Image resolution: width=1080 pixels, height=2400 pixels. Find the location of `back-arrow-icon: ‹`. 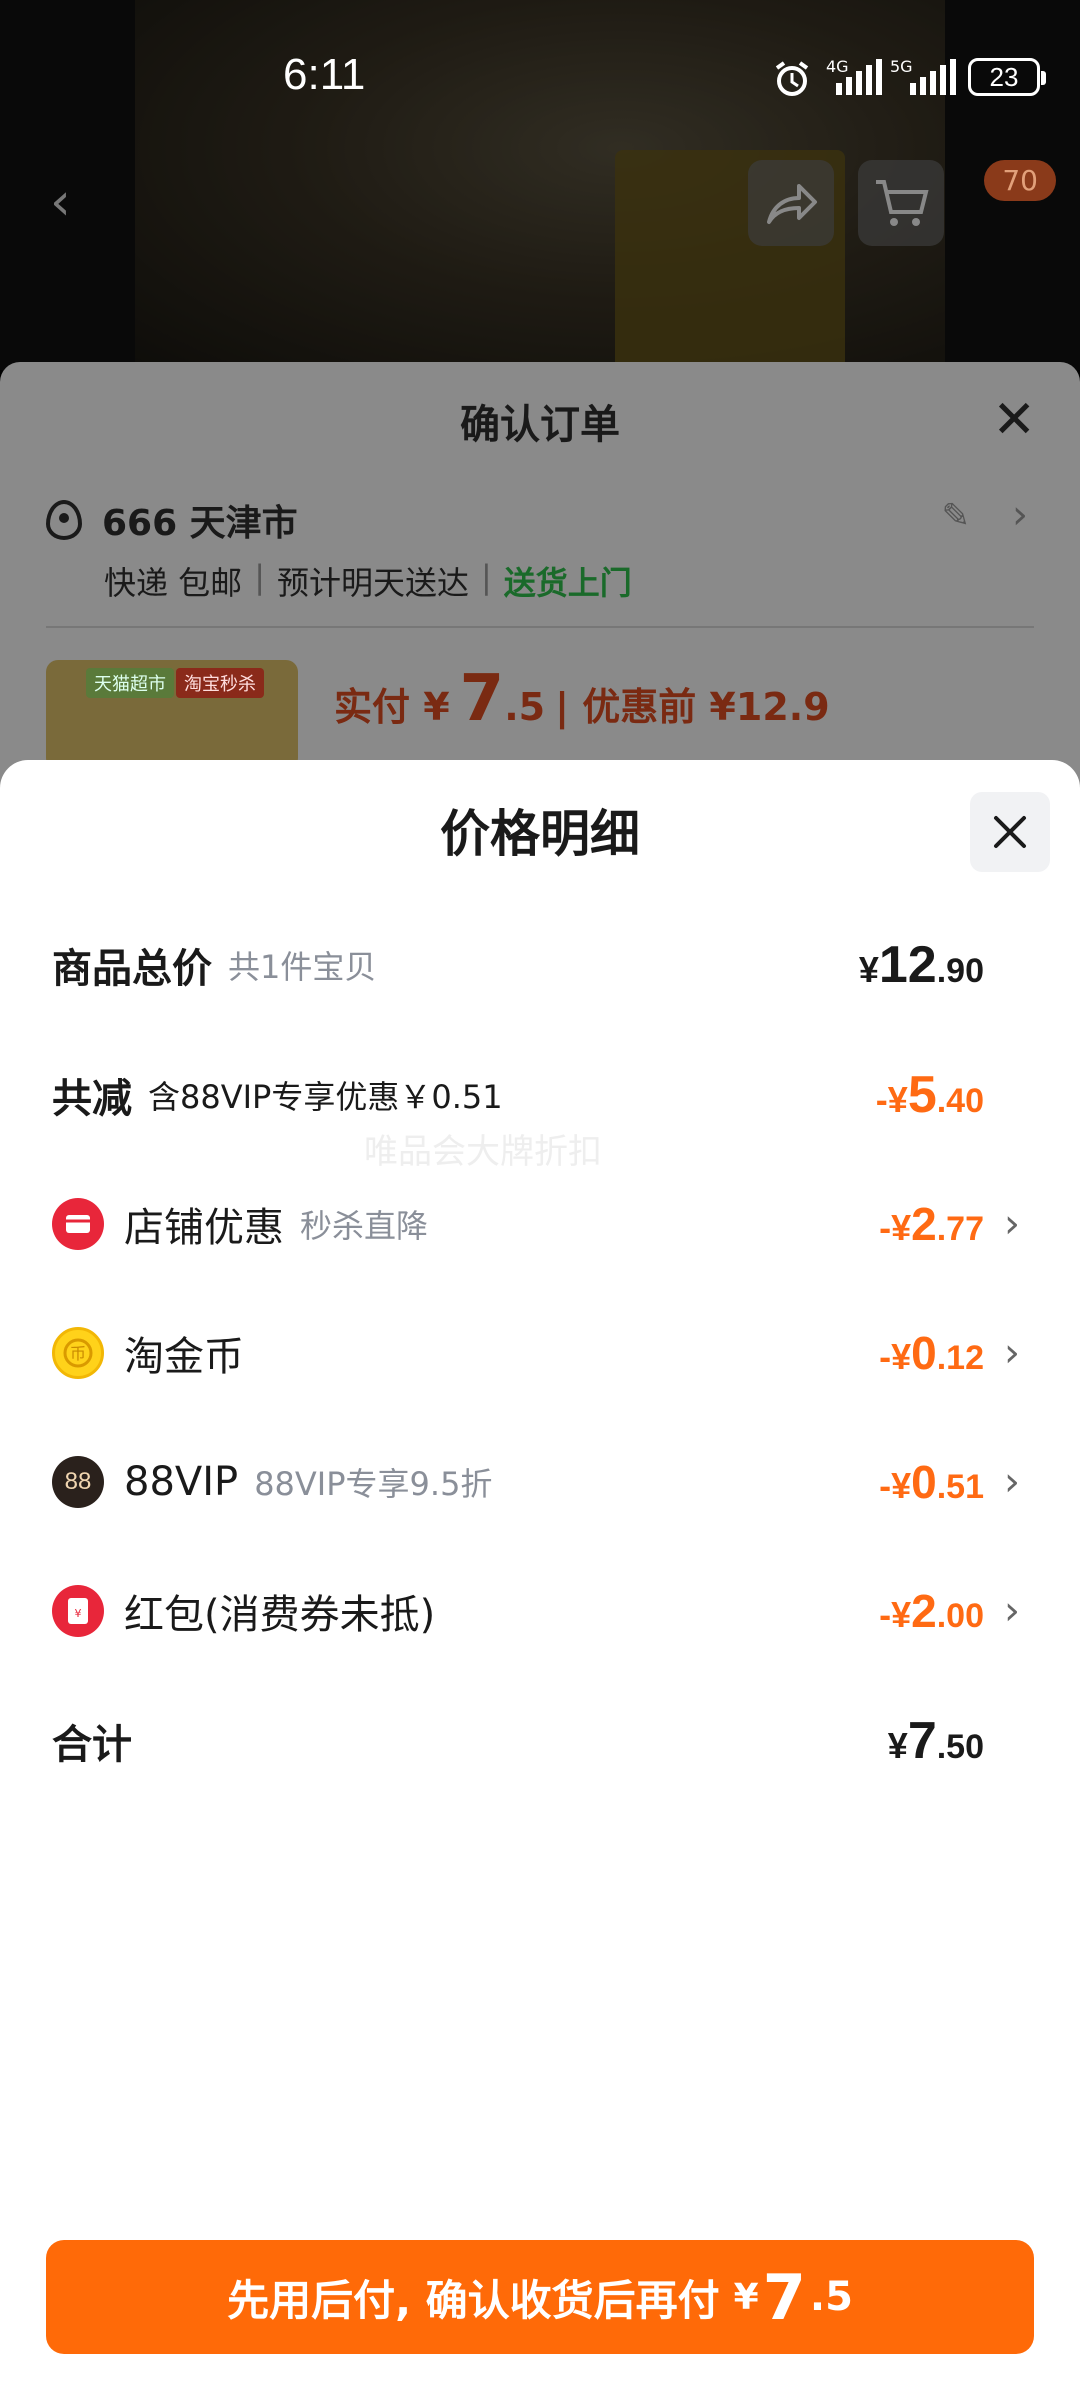

back-arrow-icon: ‹ is located at coordinates (60, 202).